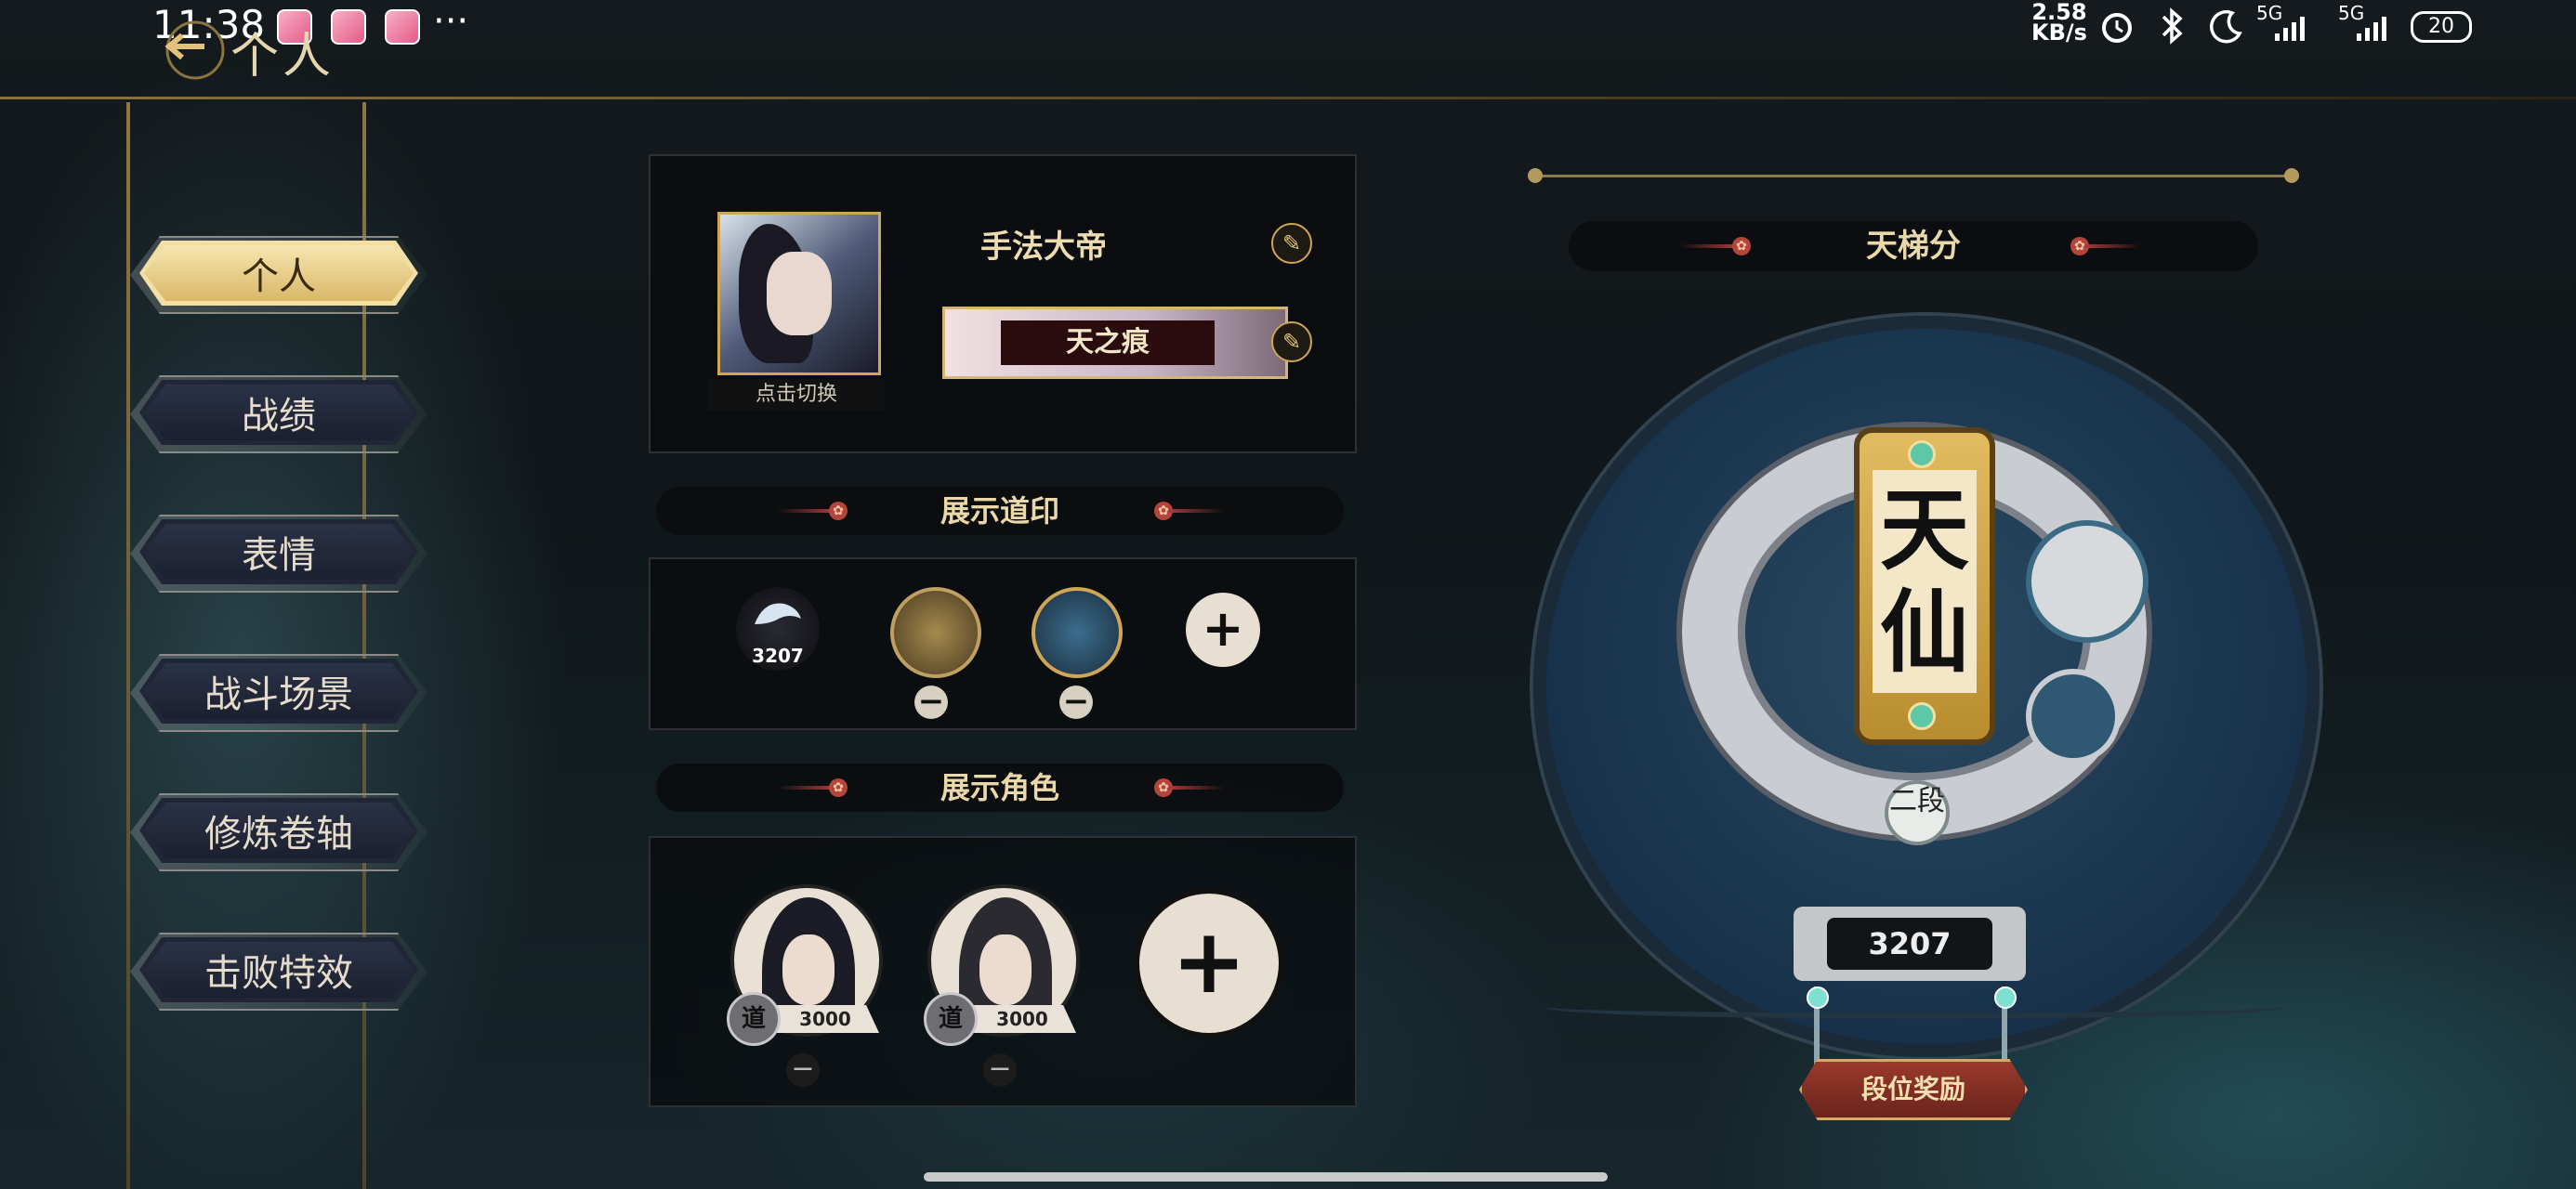 The image size is (2576, 1189). Describe the element at coordinates (1108, 342) in the screenshot. I see `player-title-text: 天之痕` at that location.